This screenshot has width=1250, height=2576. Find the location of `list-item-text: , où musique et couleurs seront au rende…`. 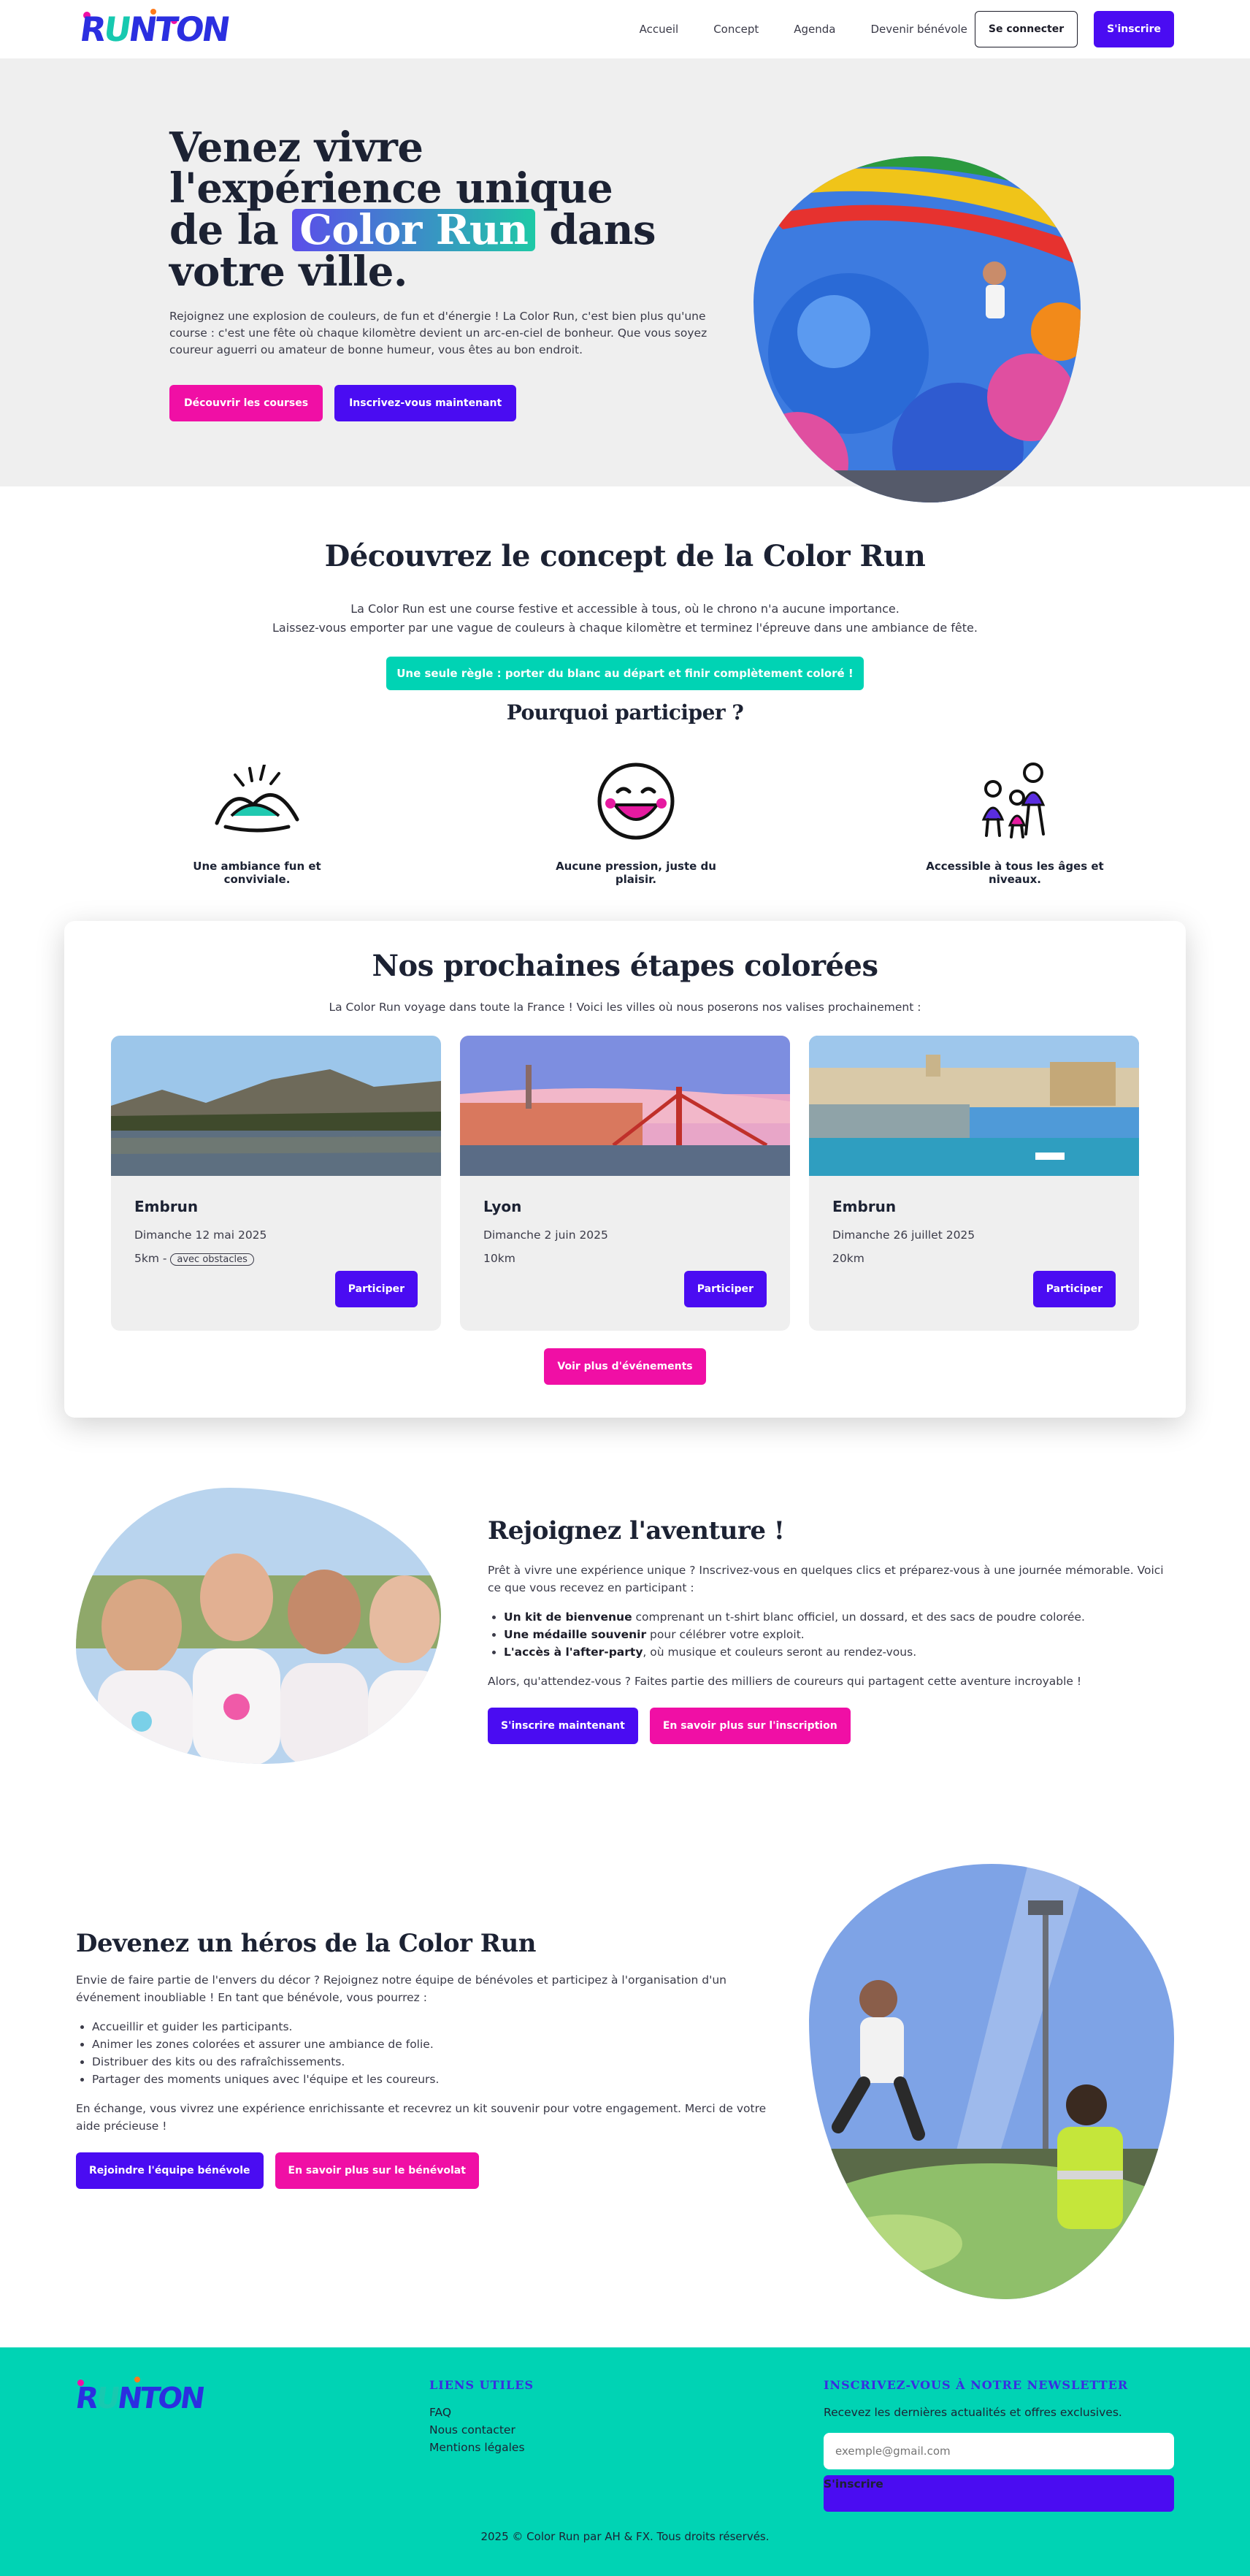

list-item-text: , où musique et couleurs seront au rende… is located at coordinates (780, 1652).